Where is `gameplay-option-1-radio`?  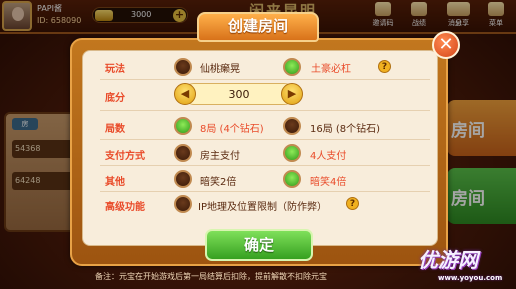
gameplay-option-1-radio is located at coordinates (183, 67).